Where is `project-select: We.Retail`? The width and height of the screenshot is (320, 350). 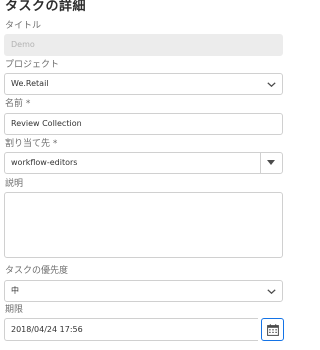 project-select: We.Retail is located at coordinates (143, 84).